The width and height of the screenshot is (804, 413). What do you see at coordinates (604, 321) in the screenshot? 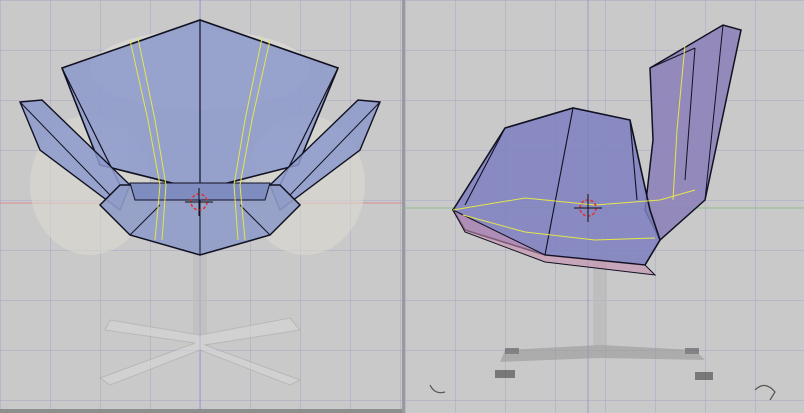
I see `reference-image-side` at bounding box center [604, 321].